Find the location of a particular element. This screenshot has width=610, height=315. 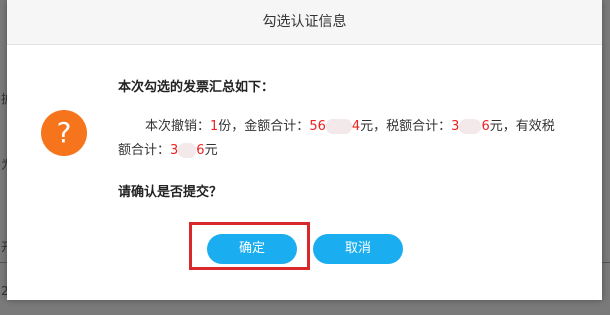

amount-value-start: 56 is located at coordinates (317, 126).